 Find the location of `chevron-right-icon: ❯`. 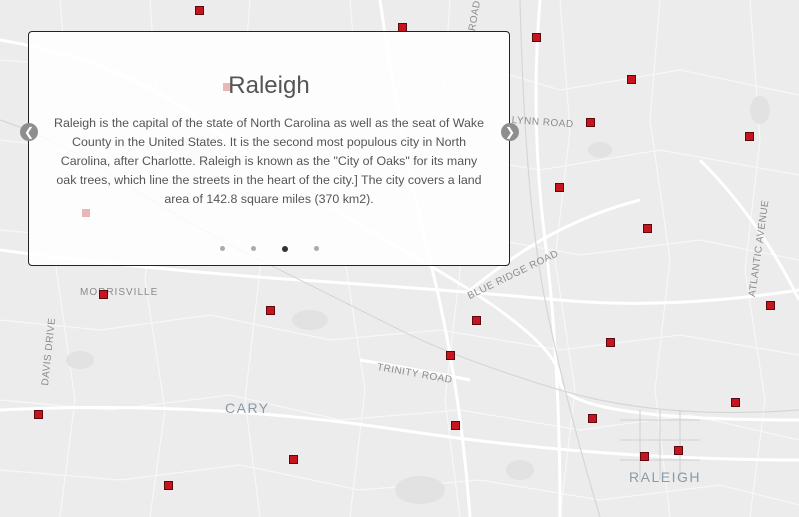

chevron-right-icon: ❯ is located at coordinates (510, 132).